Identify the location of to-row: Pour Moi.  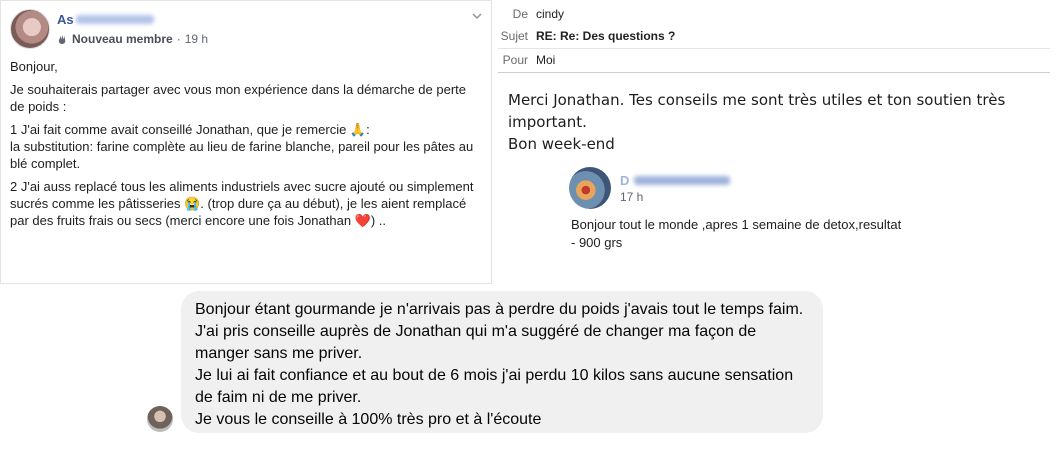
(527, 60).